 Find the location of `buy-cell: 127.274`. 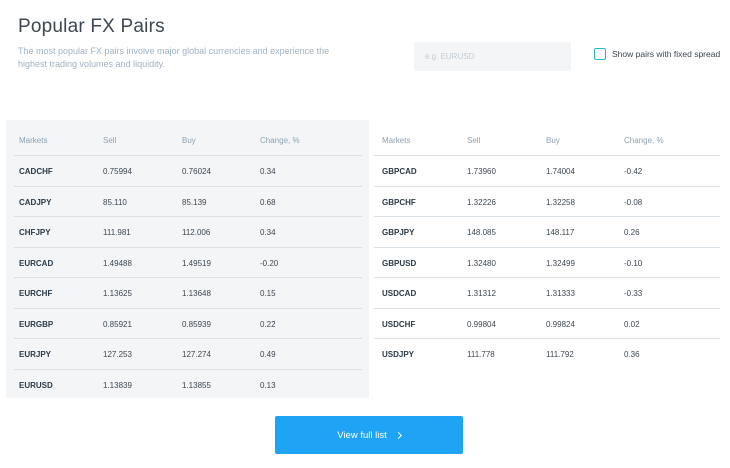

buy-cell: 127.274 is located at coordinates (196, 354).